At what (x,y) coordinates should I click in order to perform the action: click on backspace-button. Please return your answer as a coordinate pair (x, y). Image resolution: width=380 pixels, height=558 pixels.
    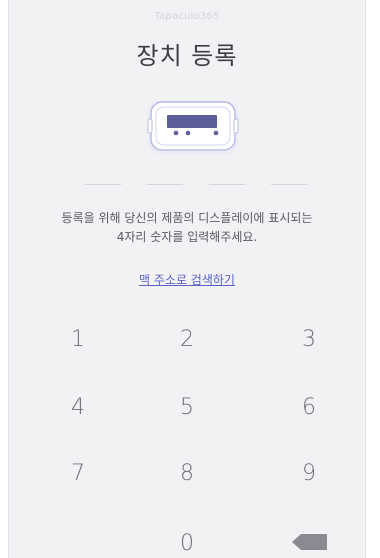
    Looking at the image, I should click on (310, 542).